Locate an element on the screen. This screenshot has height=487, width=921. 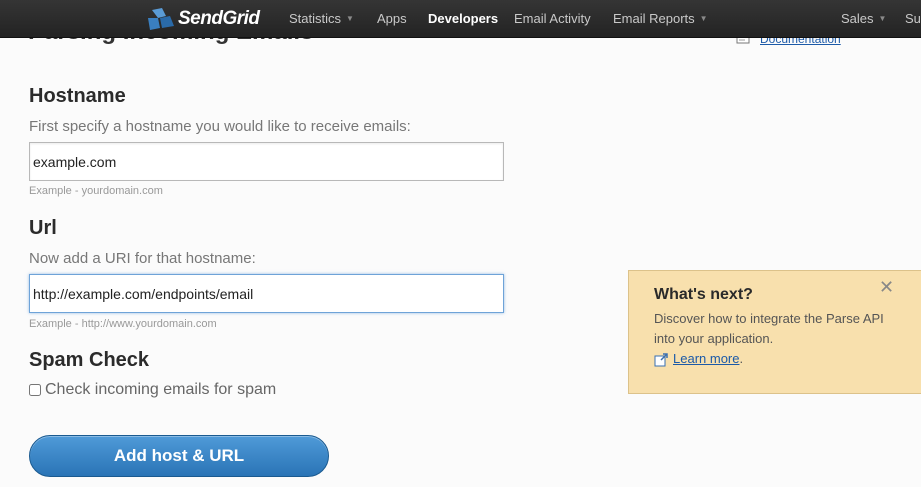
learn-more-suffix: . is located at coordinates (741, 358).